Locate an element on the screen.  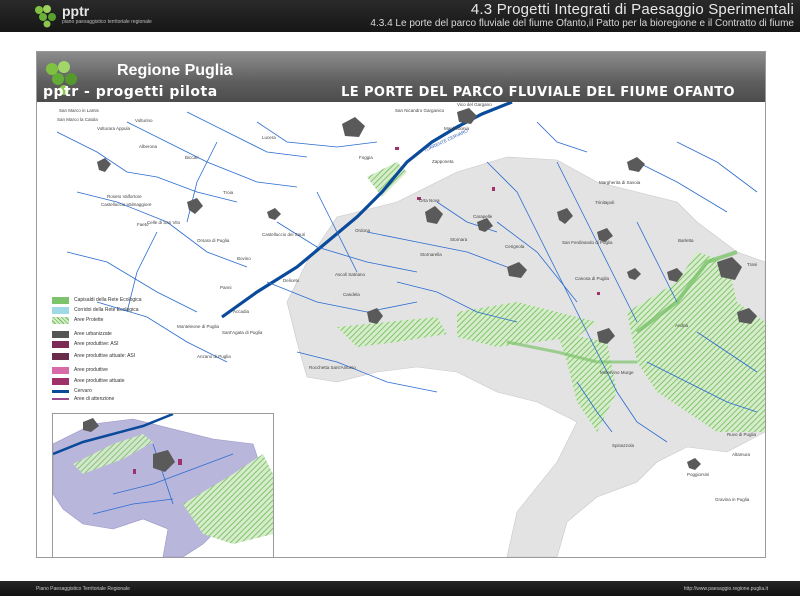
place-label: Margherita di Savoia is located at coordinates (620, 182).